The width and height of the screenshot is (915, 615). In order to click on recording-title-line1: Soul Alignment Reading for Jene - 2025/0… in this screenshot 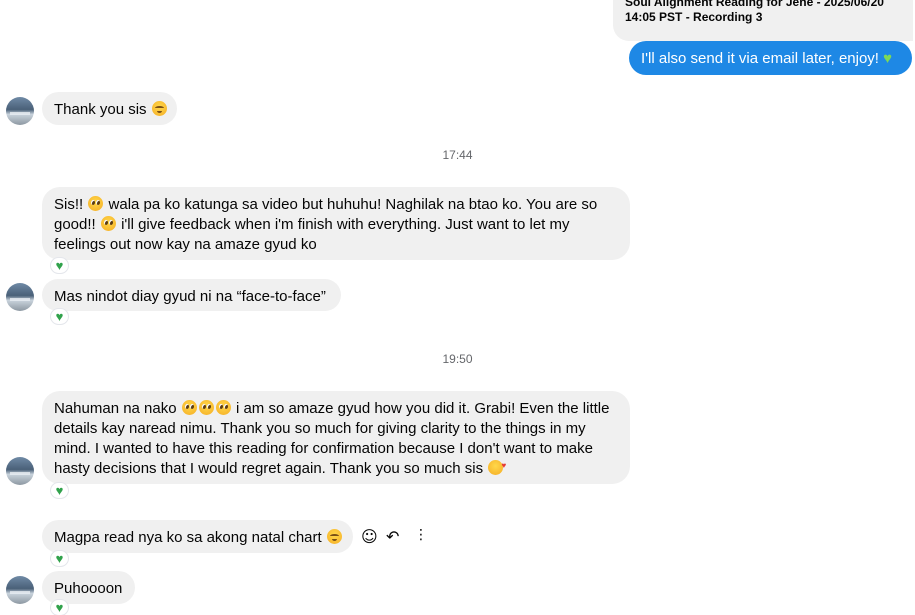, I will do `click(754, 4)`.